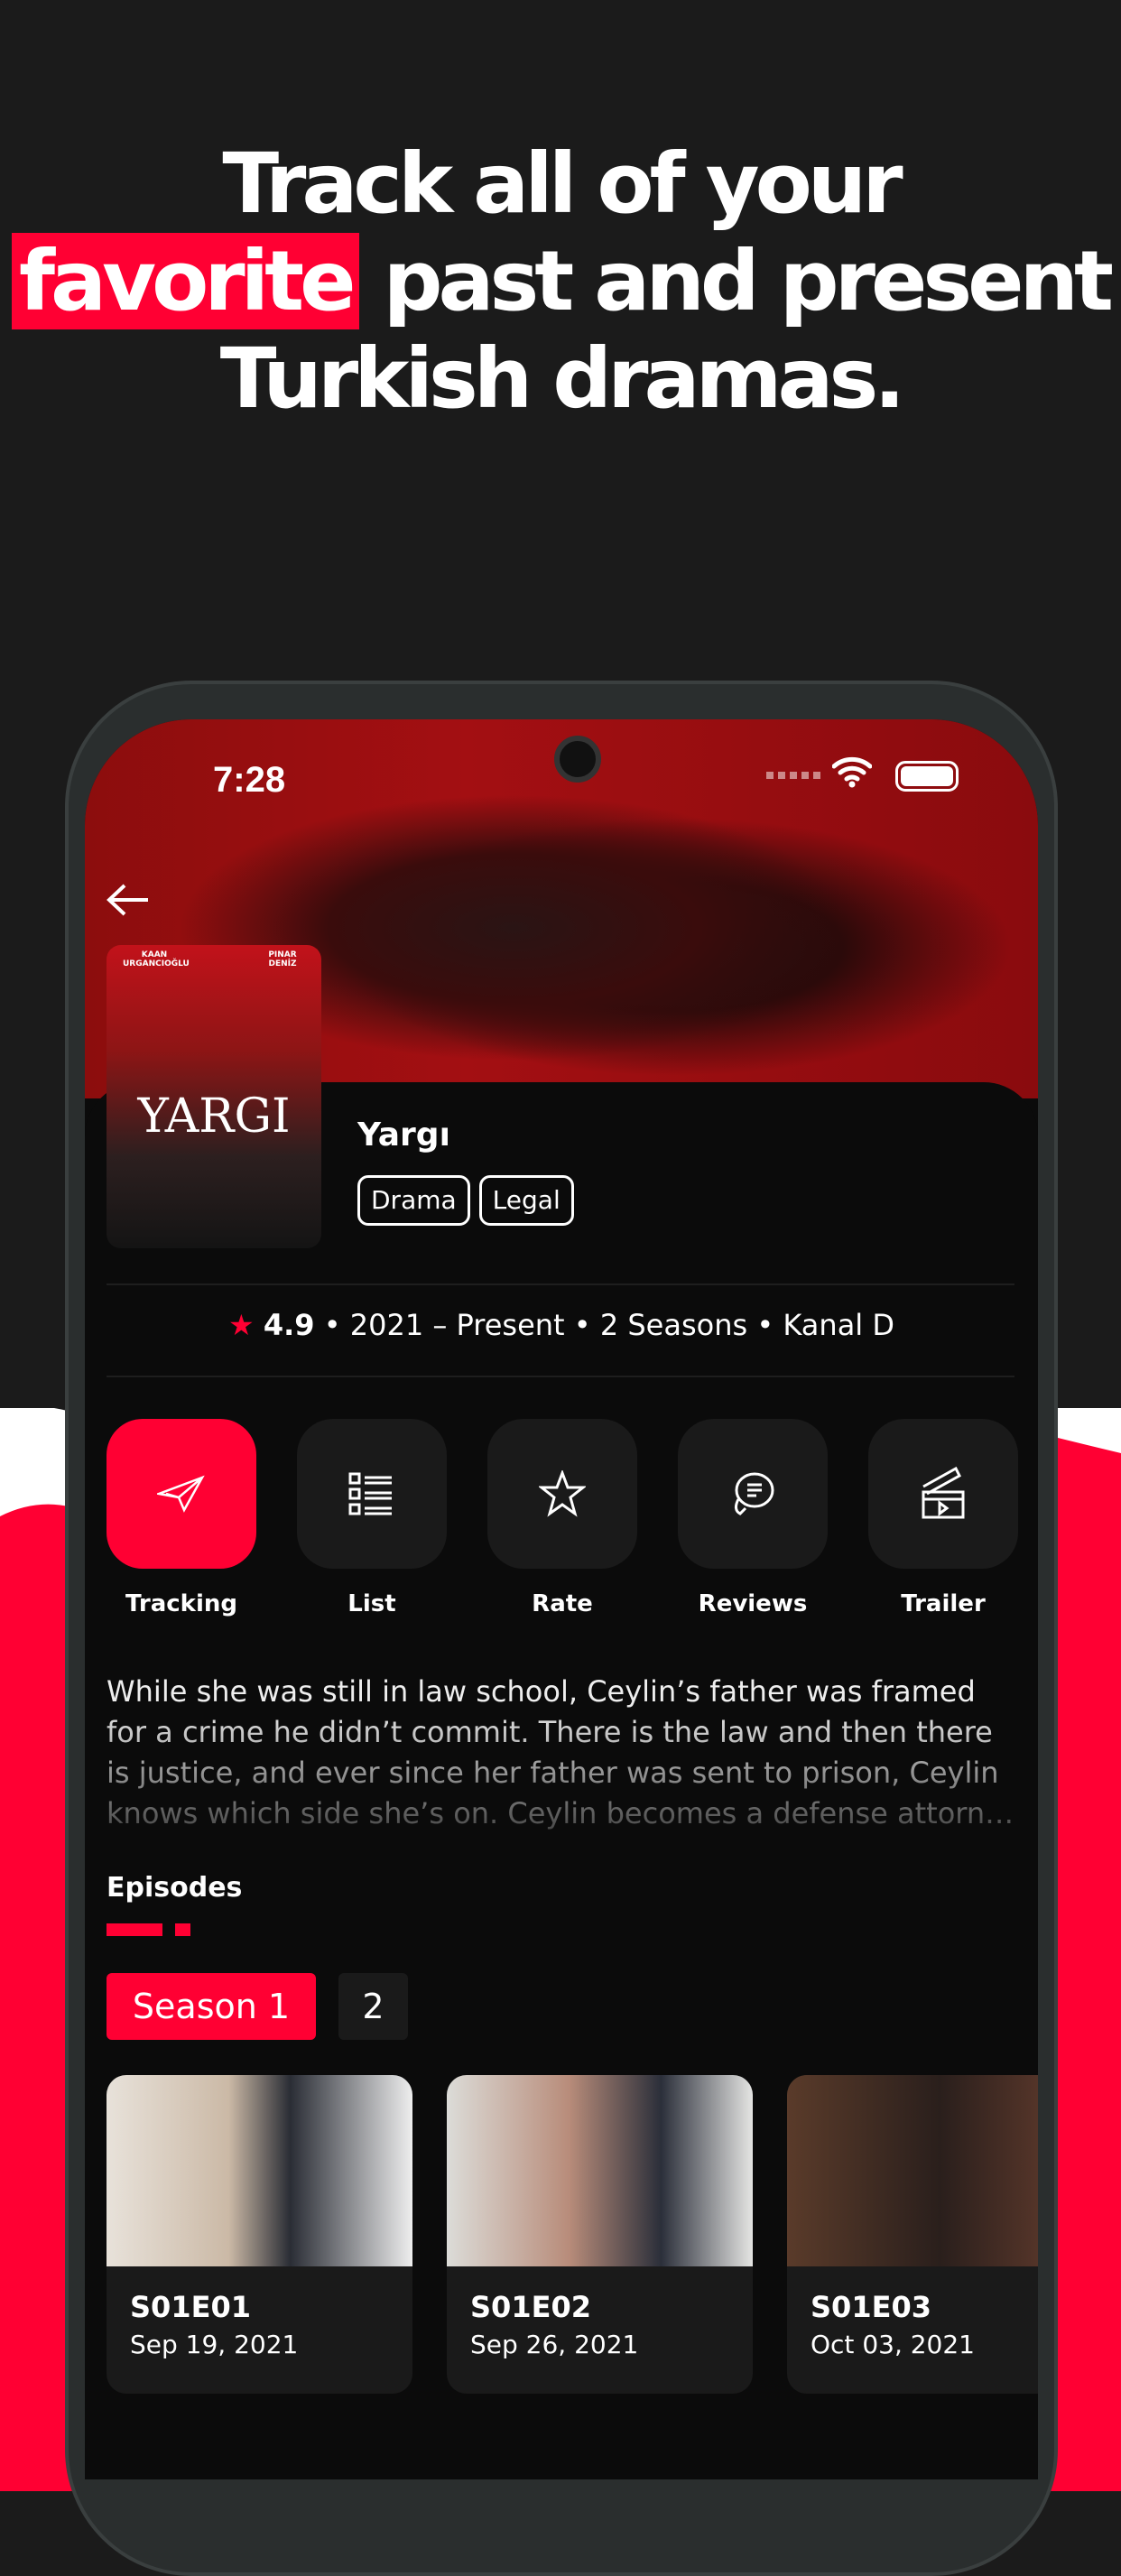 The height and width of the screenshot is (2576, 1121). Describe the element at coordinates (212, 2006) in the screenshot. I see `season-1-tab: Season 1` at that location.